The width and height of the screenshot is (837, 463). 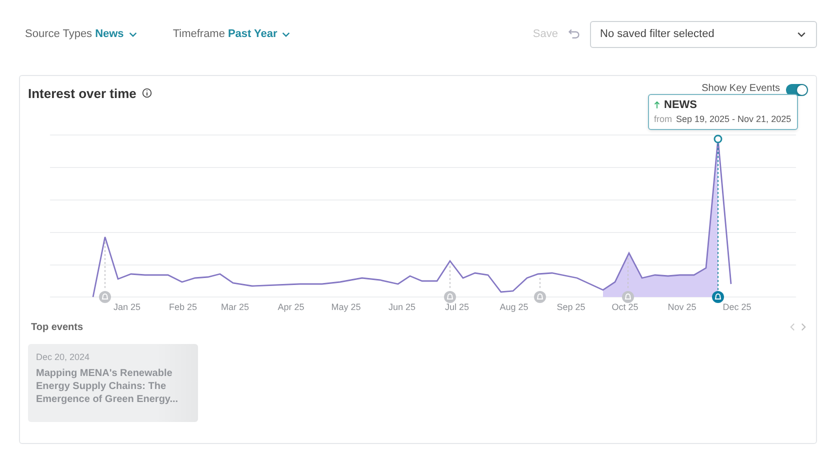 What do you see at coordinates (81, 34) in the screenshot?
I see `filter-dropdown: Source Types News` at bounding box center [81, 34].